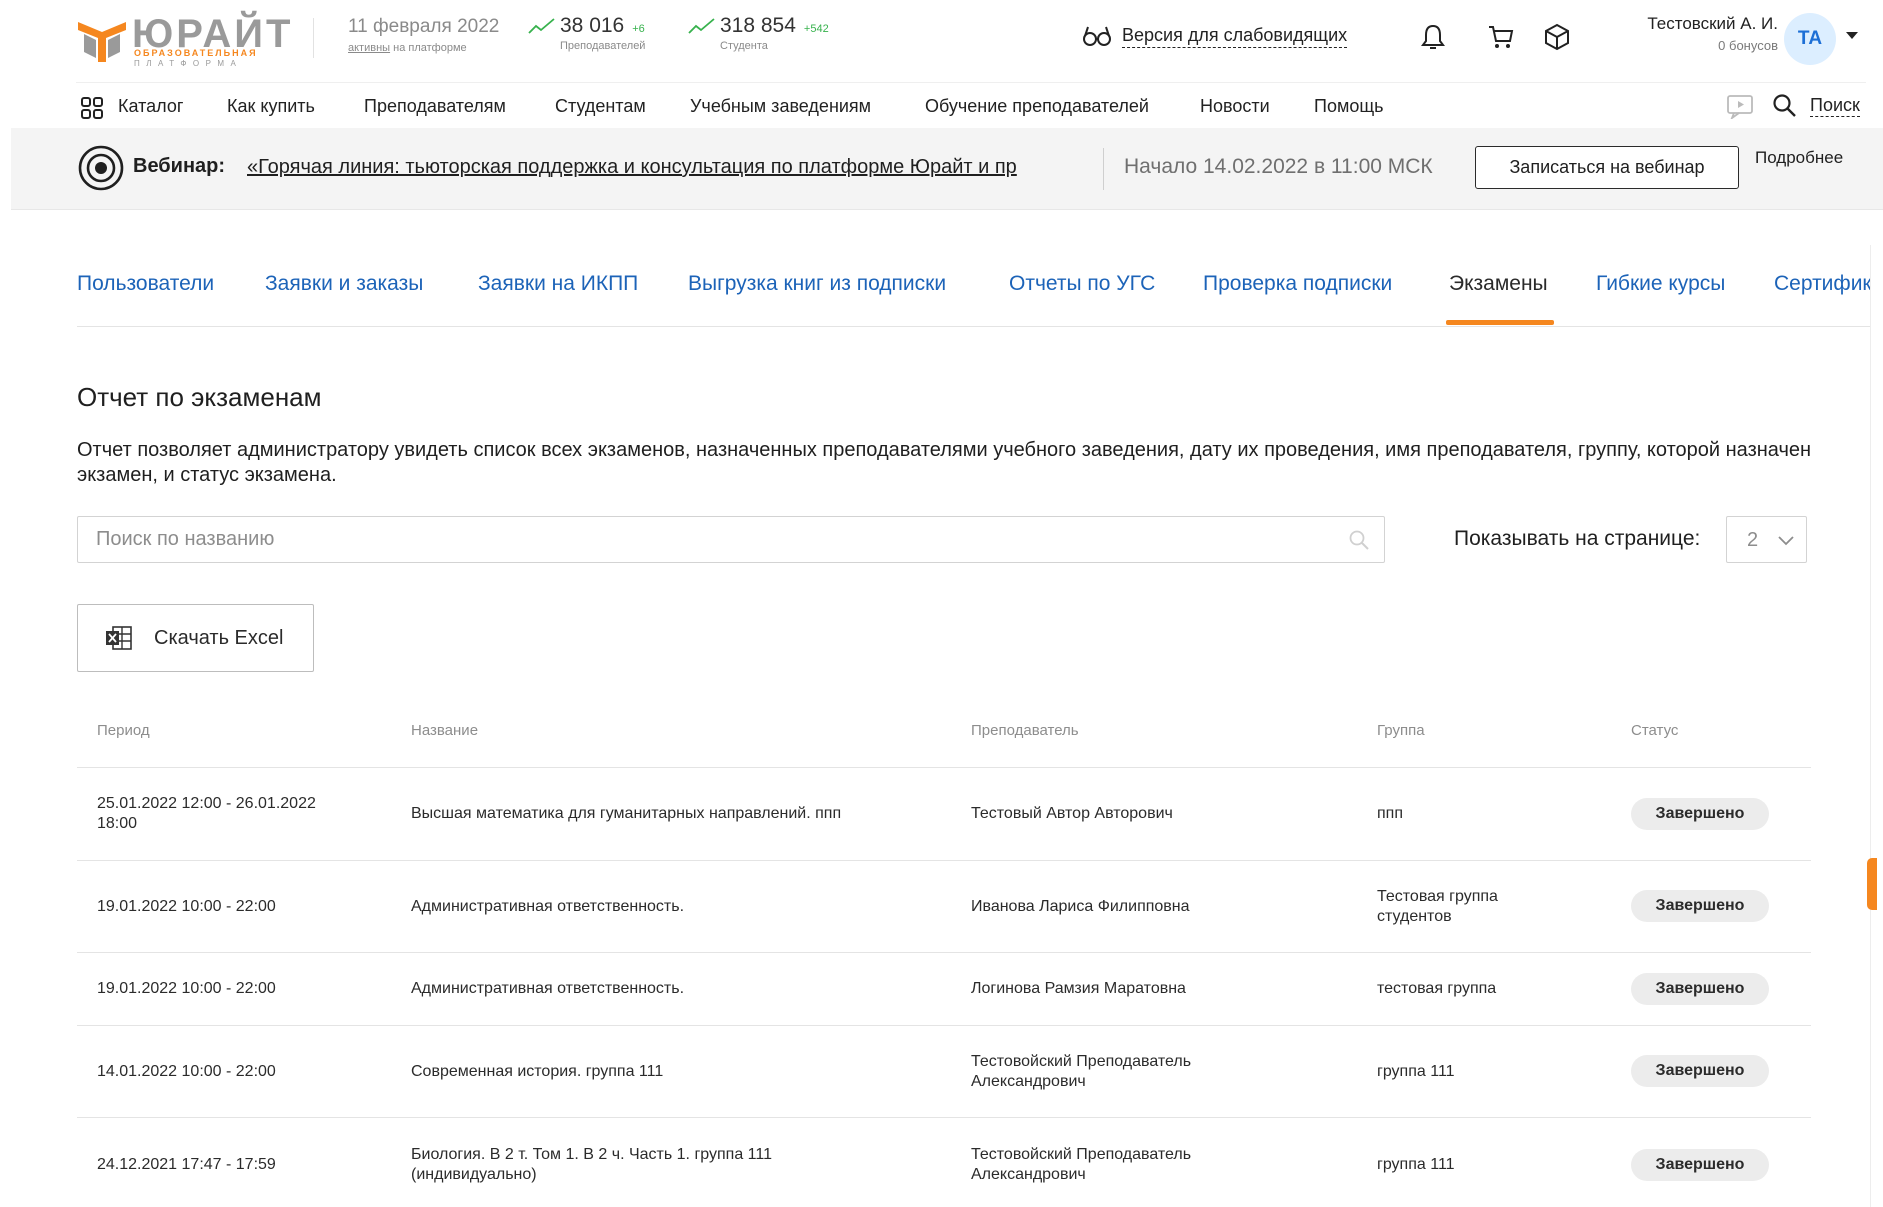 This screenshot has height=1207, width=1883. What do you see at coordinates (435, 106) in the screenshot?
I see `nav-item-teachers: Преподавателям` at bounding box center [435, 106].